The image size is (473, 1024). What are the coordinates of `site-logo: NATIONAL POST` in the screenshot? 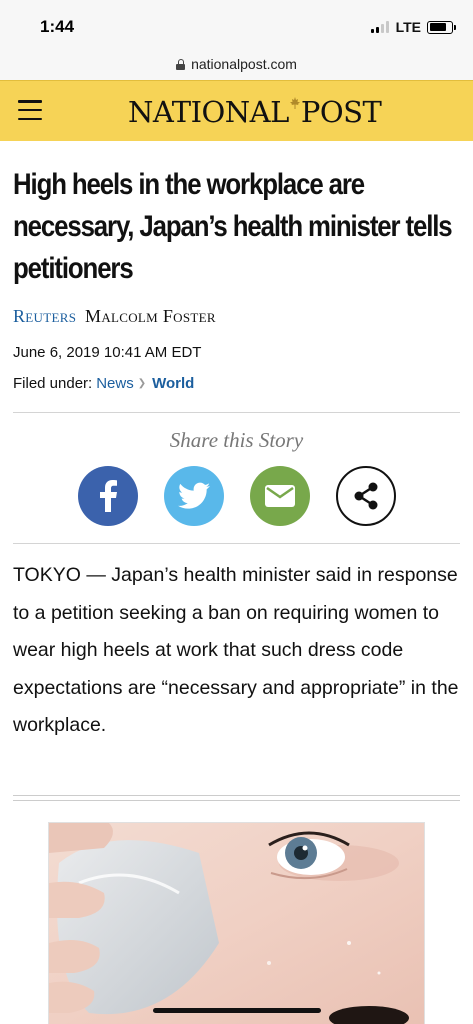 It's located at (255, 112).